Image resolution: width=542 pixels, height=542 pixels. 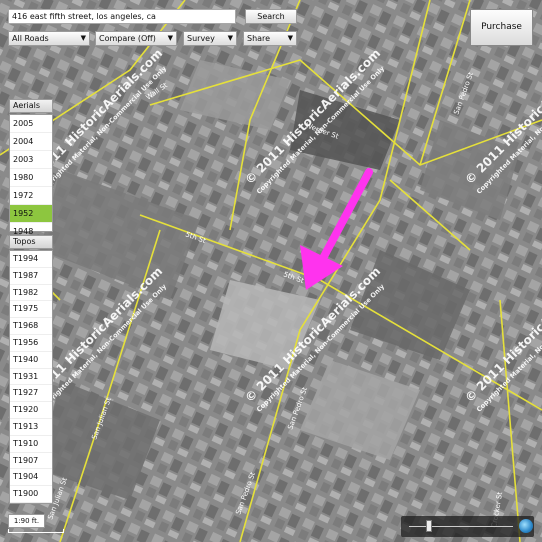 What do you see at coordinates (31, 444) in the screenshot?
I see `topo-year-item: T1910` at bounding box center [31, 444].